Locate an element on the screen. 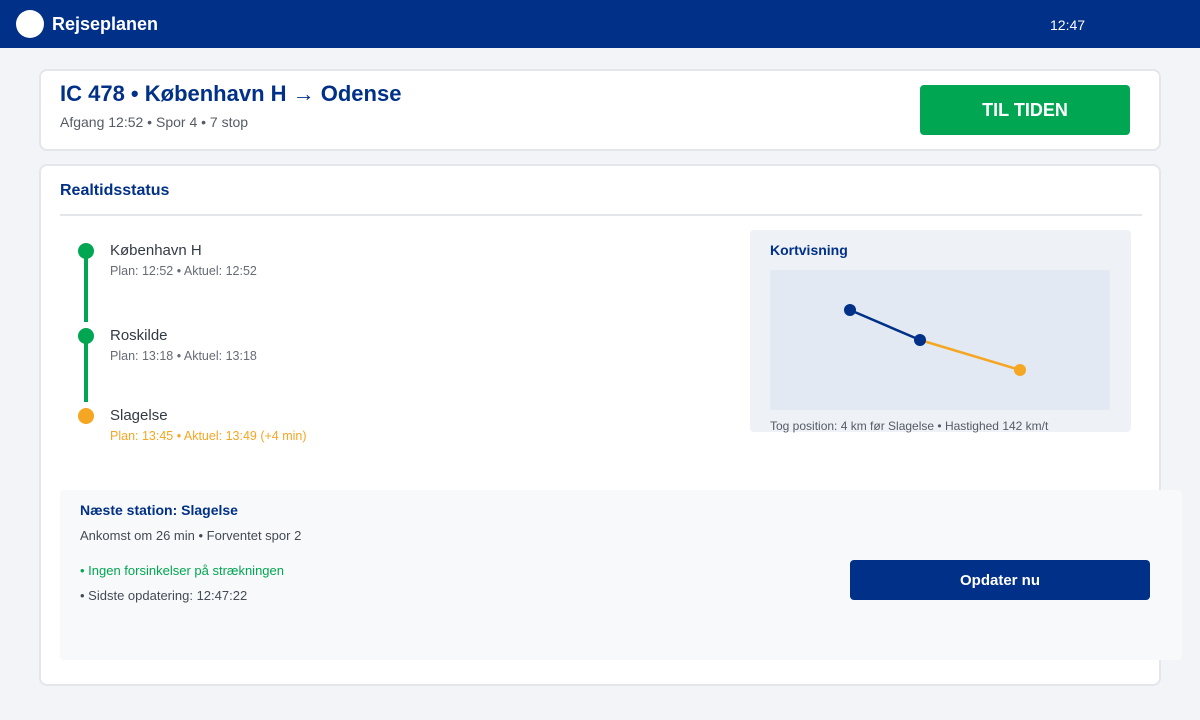  stop-times-delayed: Plan: 13:45 • Aktuel: 13:49 (+4 min) is located at coordinates (208, 436).